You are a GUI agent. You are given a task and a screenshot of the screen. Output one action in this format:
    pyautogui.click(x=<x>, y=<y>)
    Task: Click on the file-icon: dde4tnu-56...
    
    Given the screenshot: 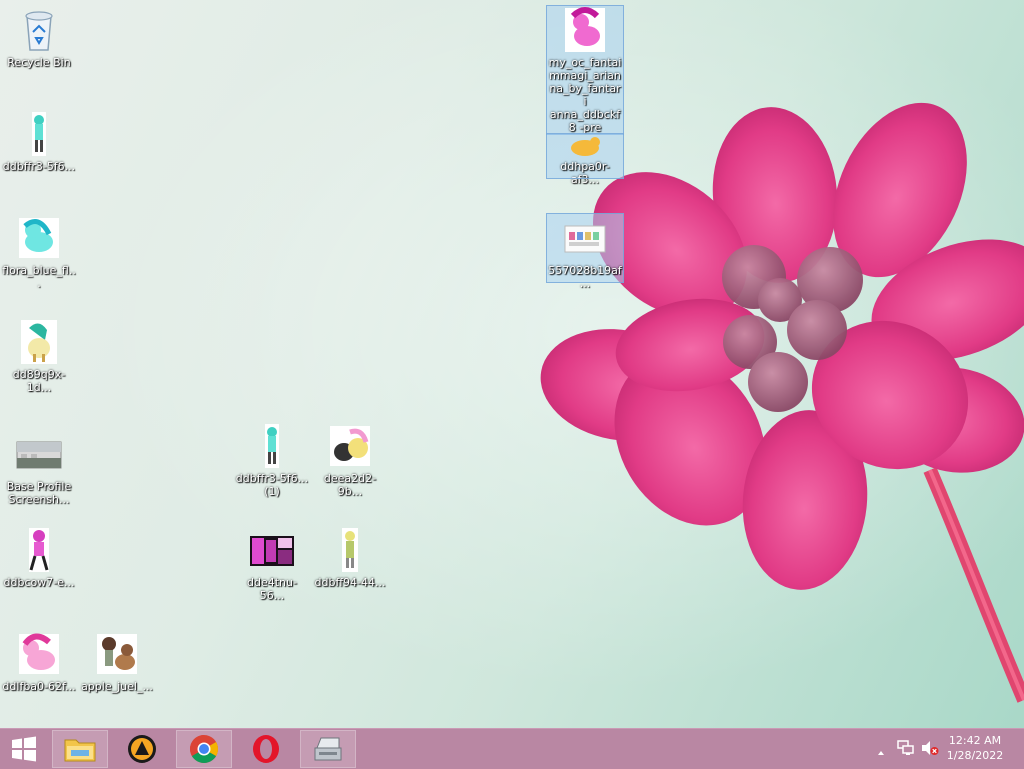 What is the action you would take?
    pyautogui.click(x=272, y=564)
    